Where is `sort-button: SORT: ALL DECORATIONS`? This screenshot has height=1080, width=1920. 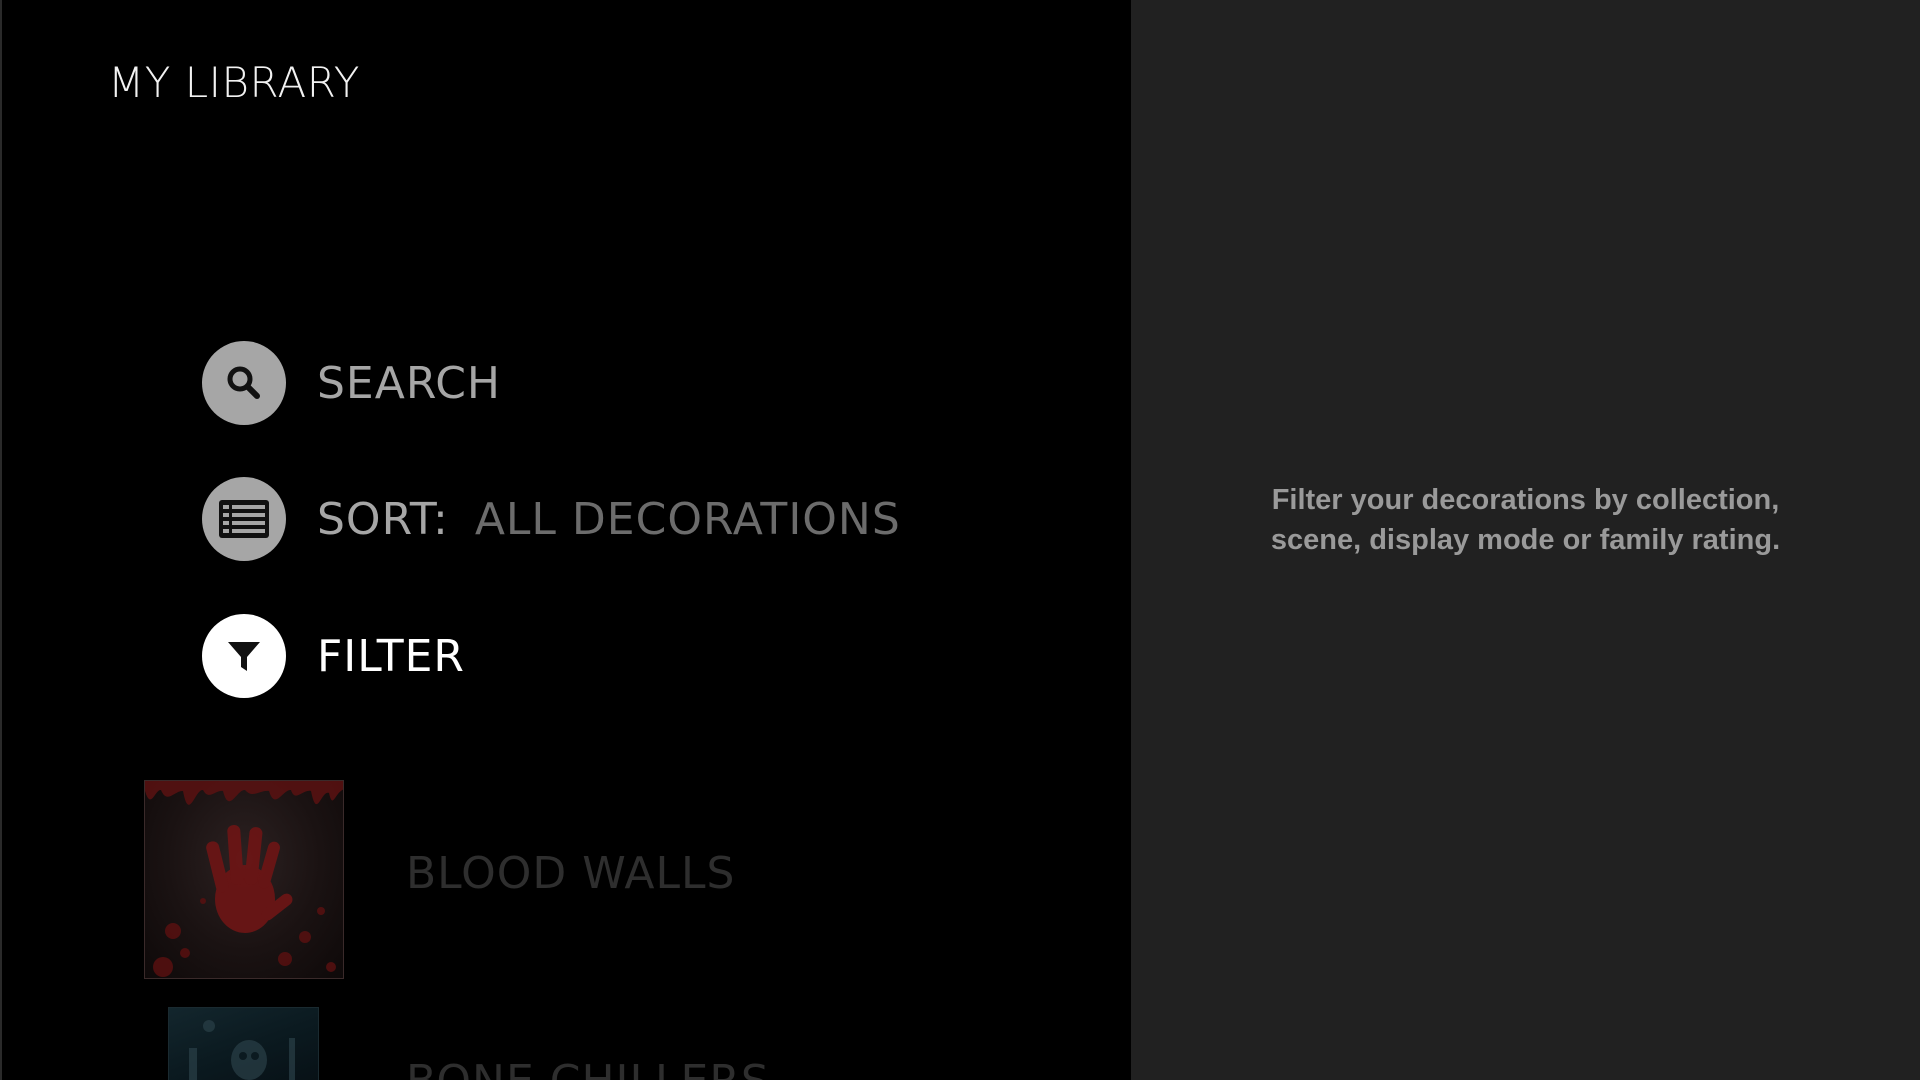 sort-button: SORT: ALL DECORATIONS is located at coordinates (551, 519).